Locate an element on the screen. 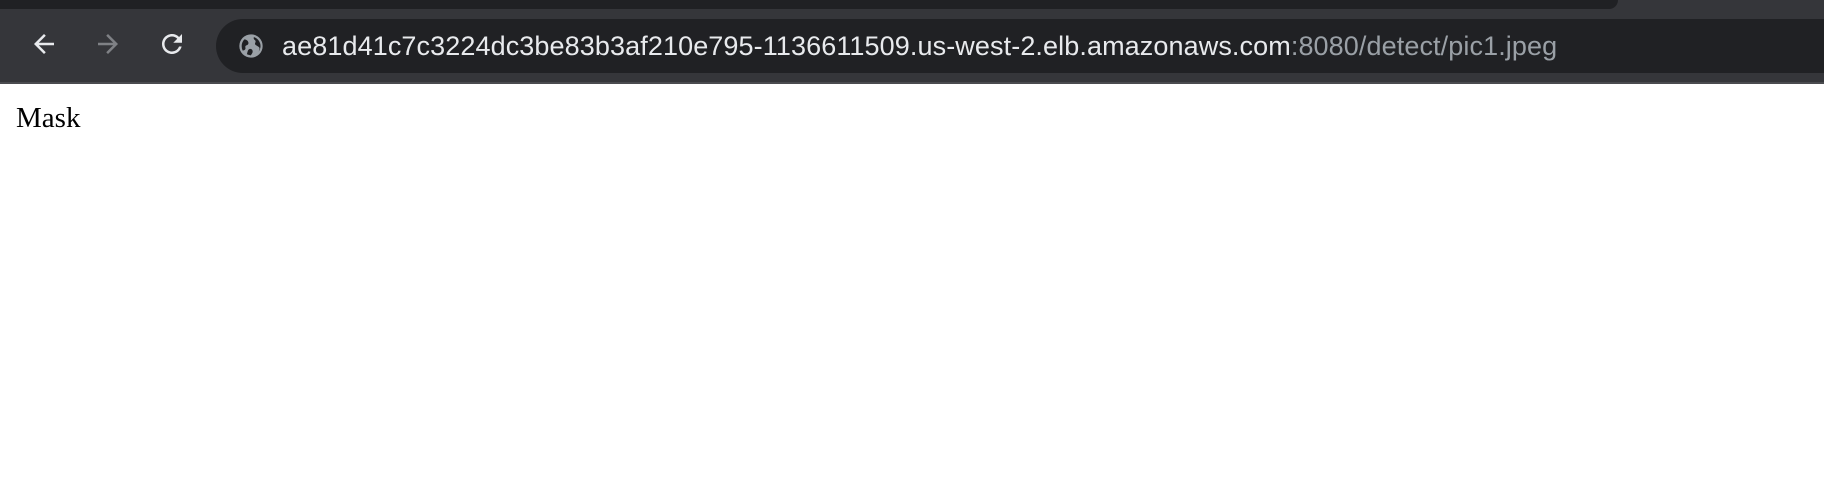 This screenshot has width=1824, height=498. globe-icon is located at coordinates (251, 46).